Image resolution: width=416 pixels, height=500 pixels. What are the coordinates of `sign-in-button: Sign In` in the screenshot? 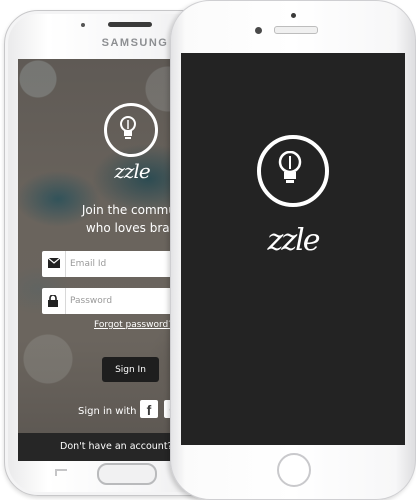 It's located at (130, 369).